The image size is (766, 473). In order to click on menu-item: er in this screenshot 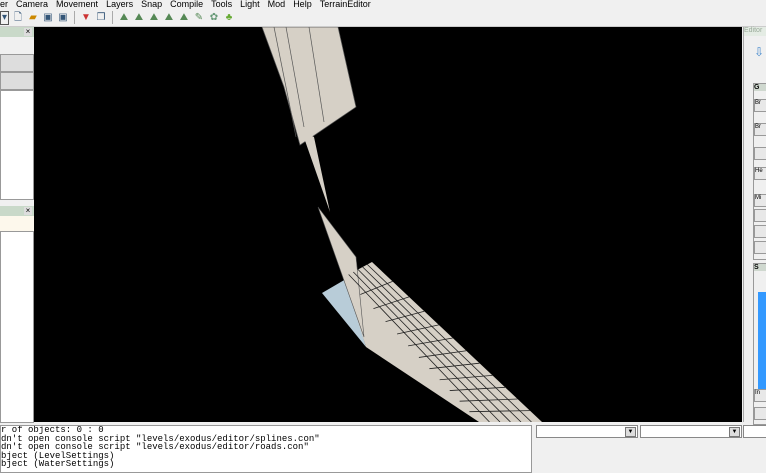, I will do `click(4, 4)`.